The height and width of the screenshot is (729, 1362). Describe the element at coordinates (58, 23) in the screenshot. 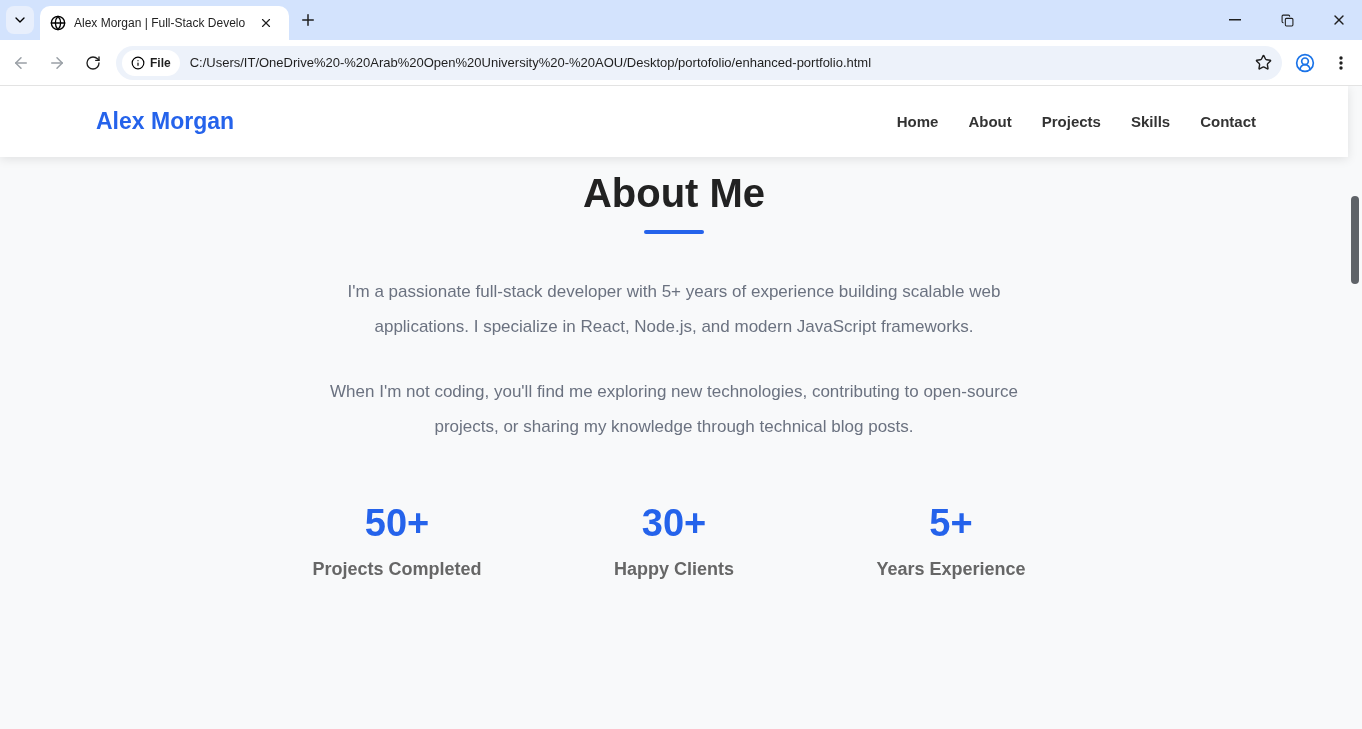

I see `globe-icon` at that location.